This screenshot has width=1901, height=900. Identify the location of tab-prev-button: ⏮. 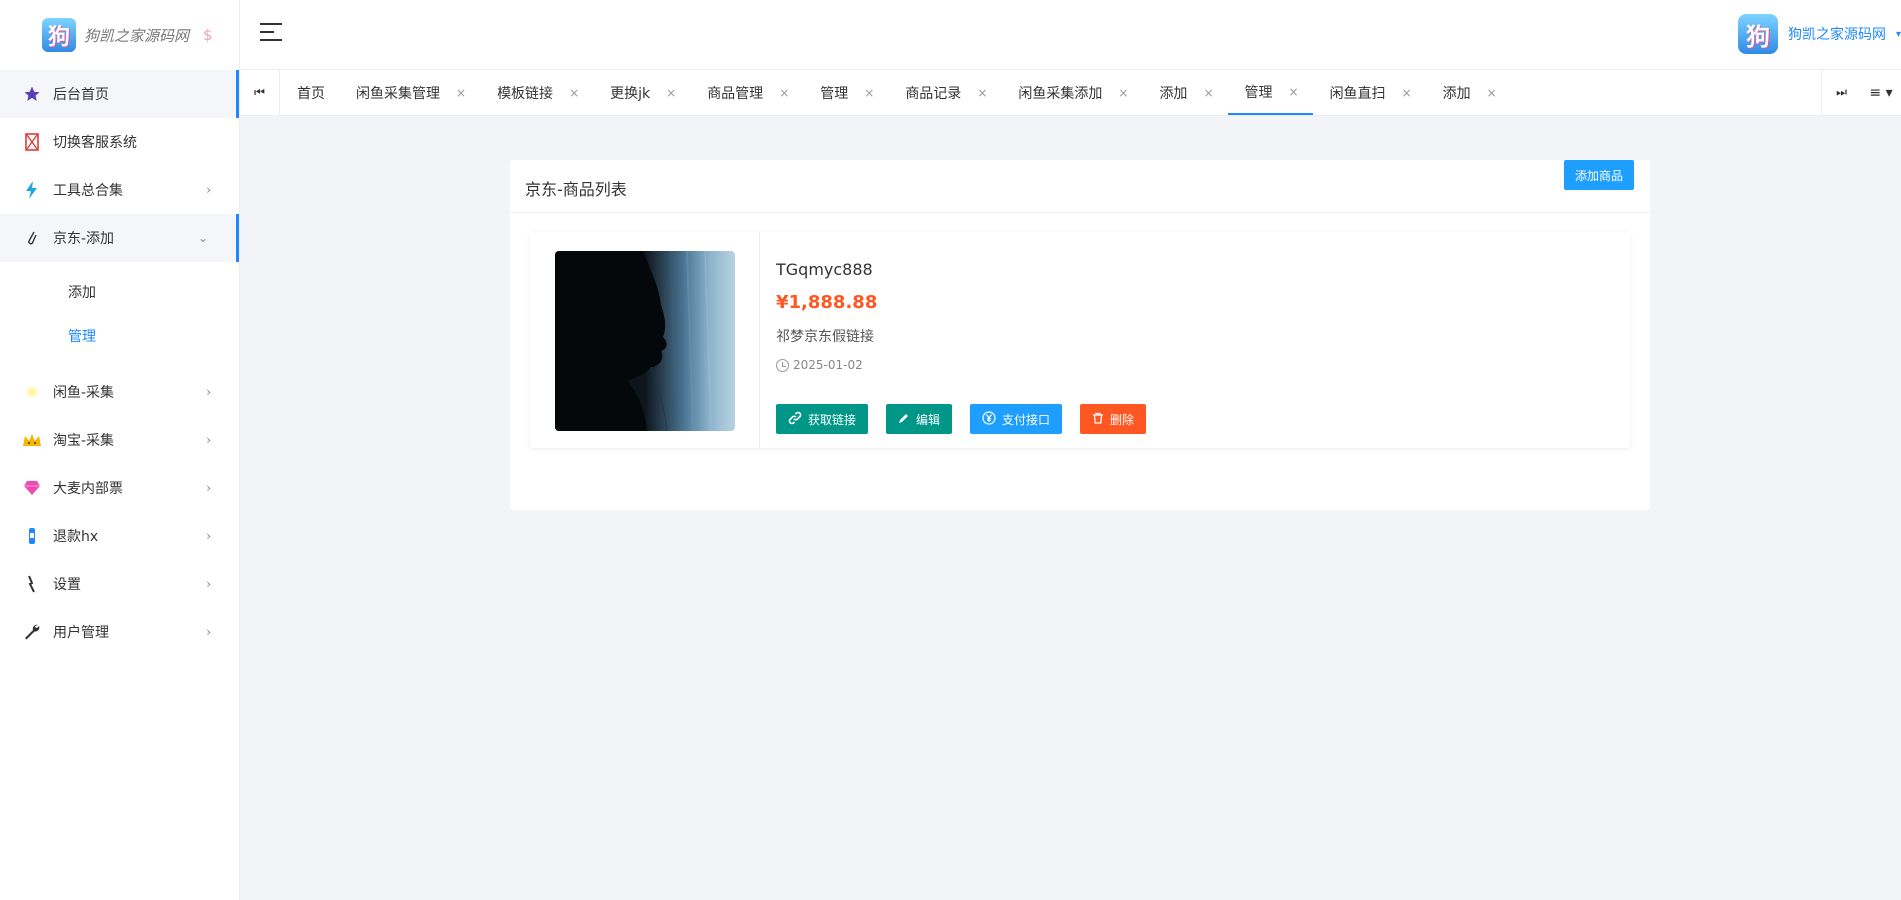
(260, 92).